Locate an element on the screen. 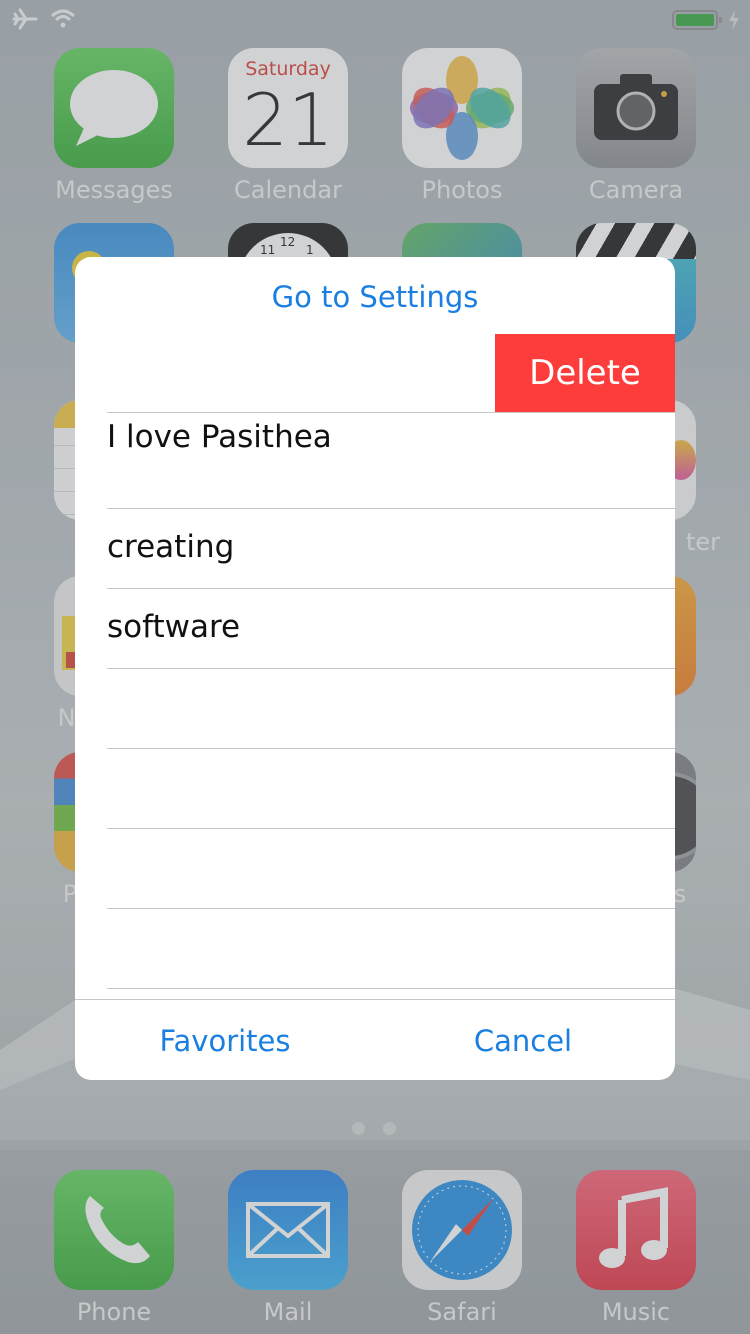 The width and height of the screenshot is (750, 1334). list-item-text: creating is located at coordinates (171, 547).